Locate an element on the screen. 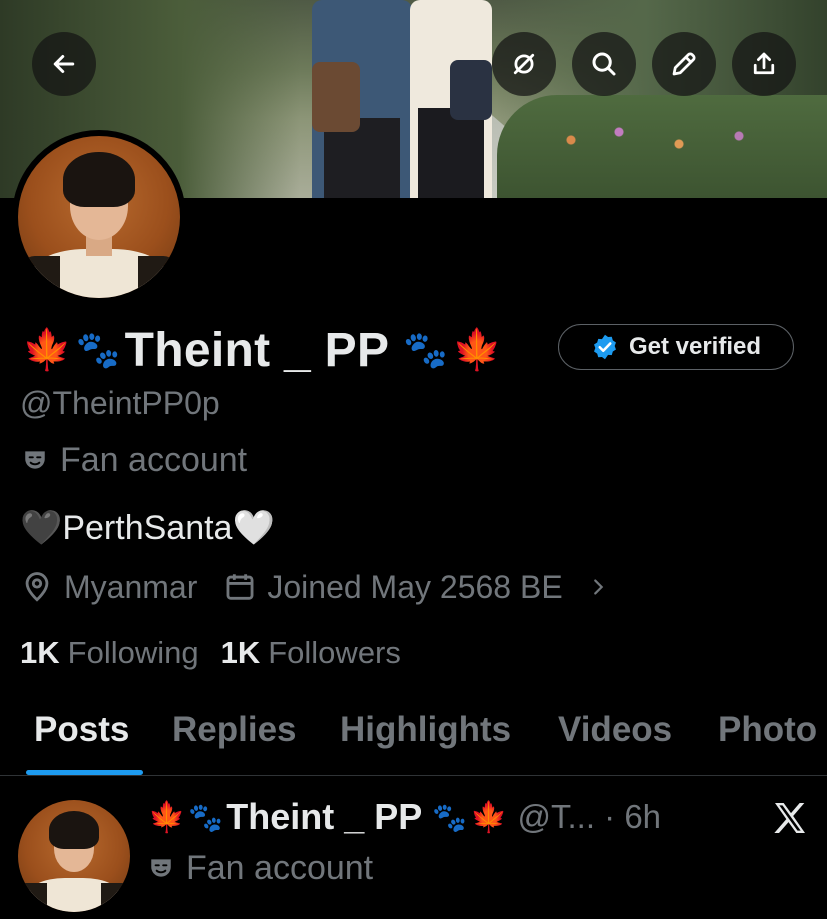  chevron-right-icon is located at coordinates (598, 587).